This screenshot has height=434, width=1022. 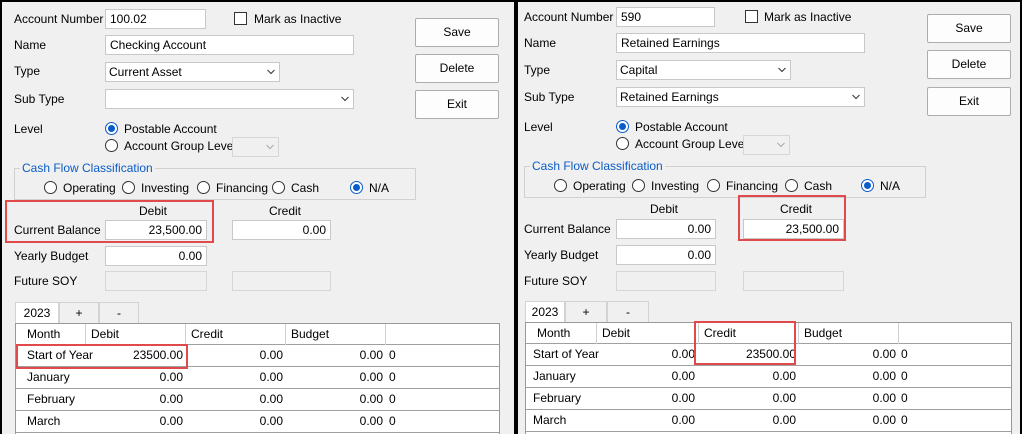 What do you see at coordinates (229, 45) in the screenshot?
I see `name-field: Checking Account` at bounding box center [229, 45].